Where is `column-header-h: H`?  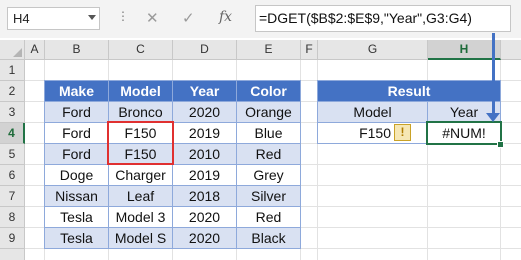 column-header-h: H is located at coordinates (464, 50).